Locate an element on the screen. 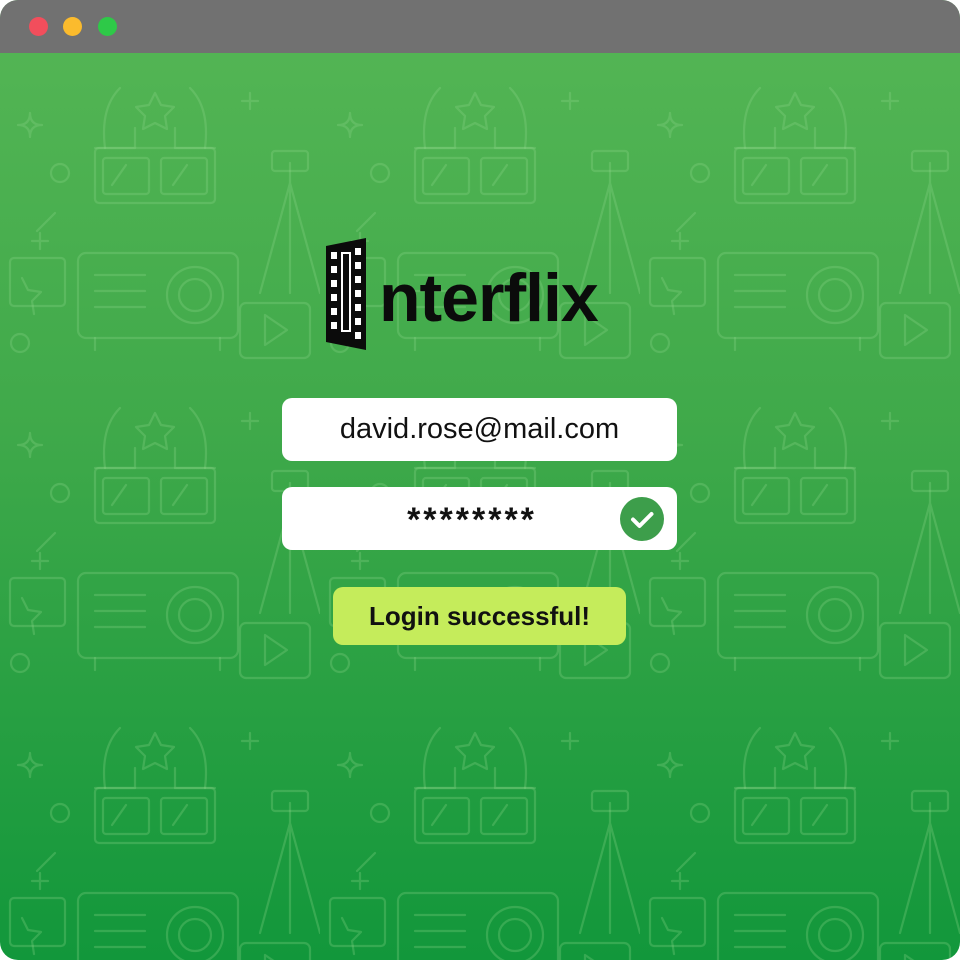 This screenshot has height=960, width=960. interflix-logo: nterflix is located at coordinates (481, 294).